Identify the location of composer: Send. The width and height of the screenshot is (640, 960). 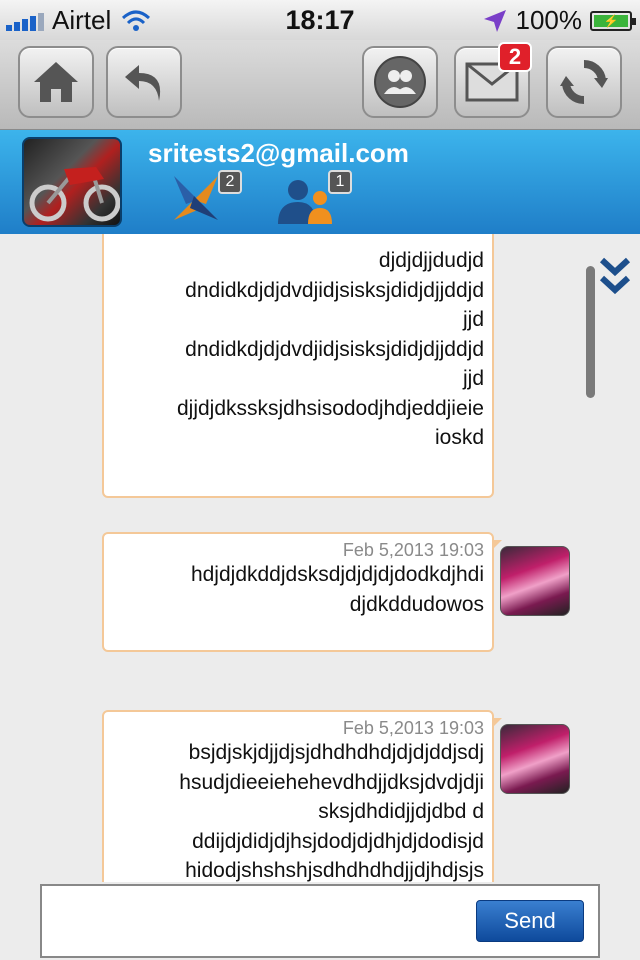
(320, 921).